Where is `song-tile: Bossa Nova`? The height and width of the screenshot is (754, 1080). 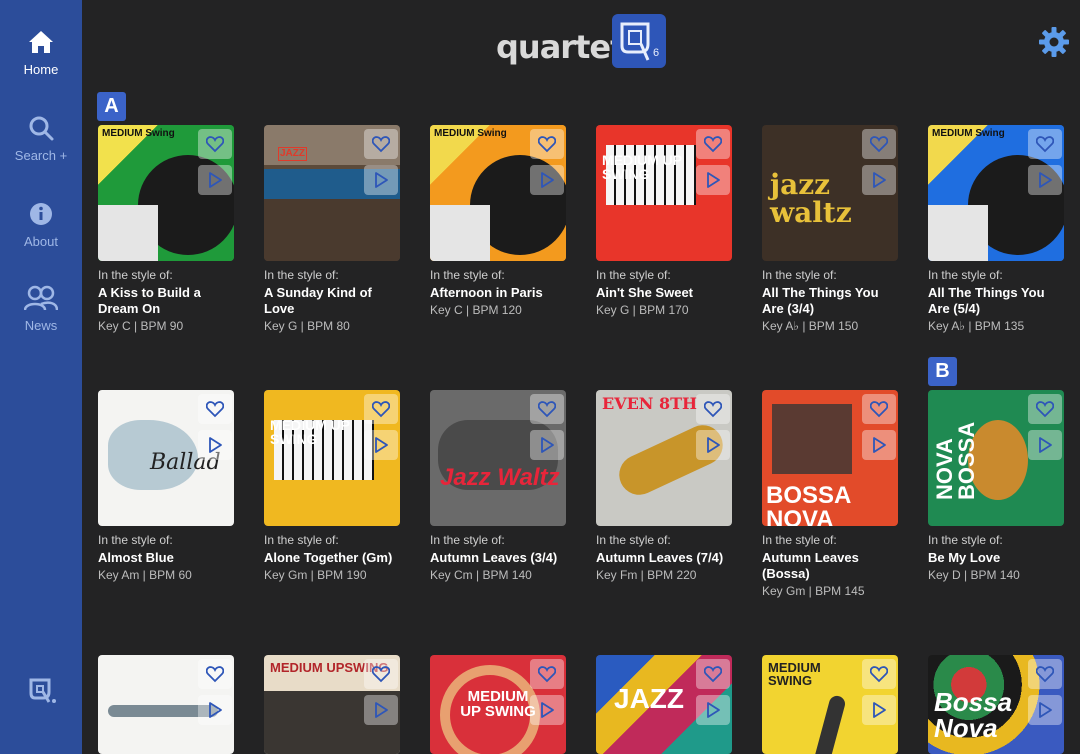 song-tile: Bossa Nova is located at coordinates (996, 704).